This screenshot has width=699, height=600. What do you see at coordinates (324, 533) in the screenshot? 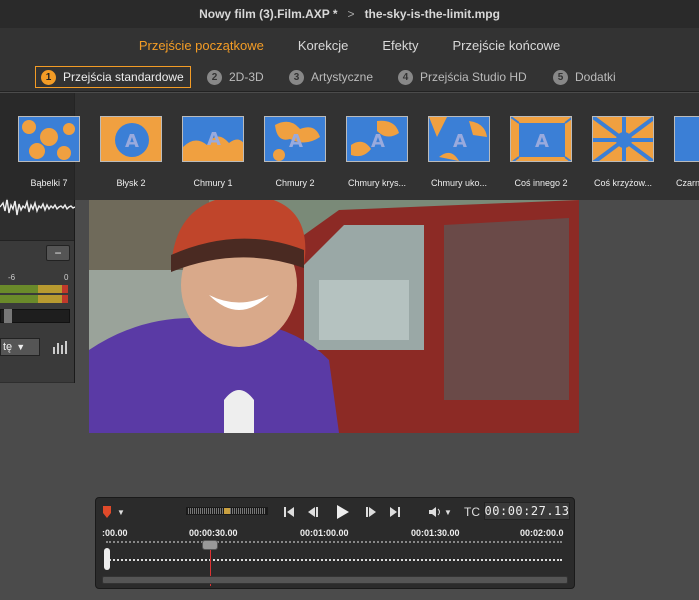
I see `ruler-tick: 00:01:00.00` at bounding box center [324, 533].